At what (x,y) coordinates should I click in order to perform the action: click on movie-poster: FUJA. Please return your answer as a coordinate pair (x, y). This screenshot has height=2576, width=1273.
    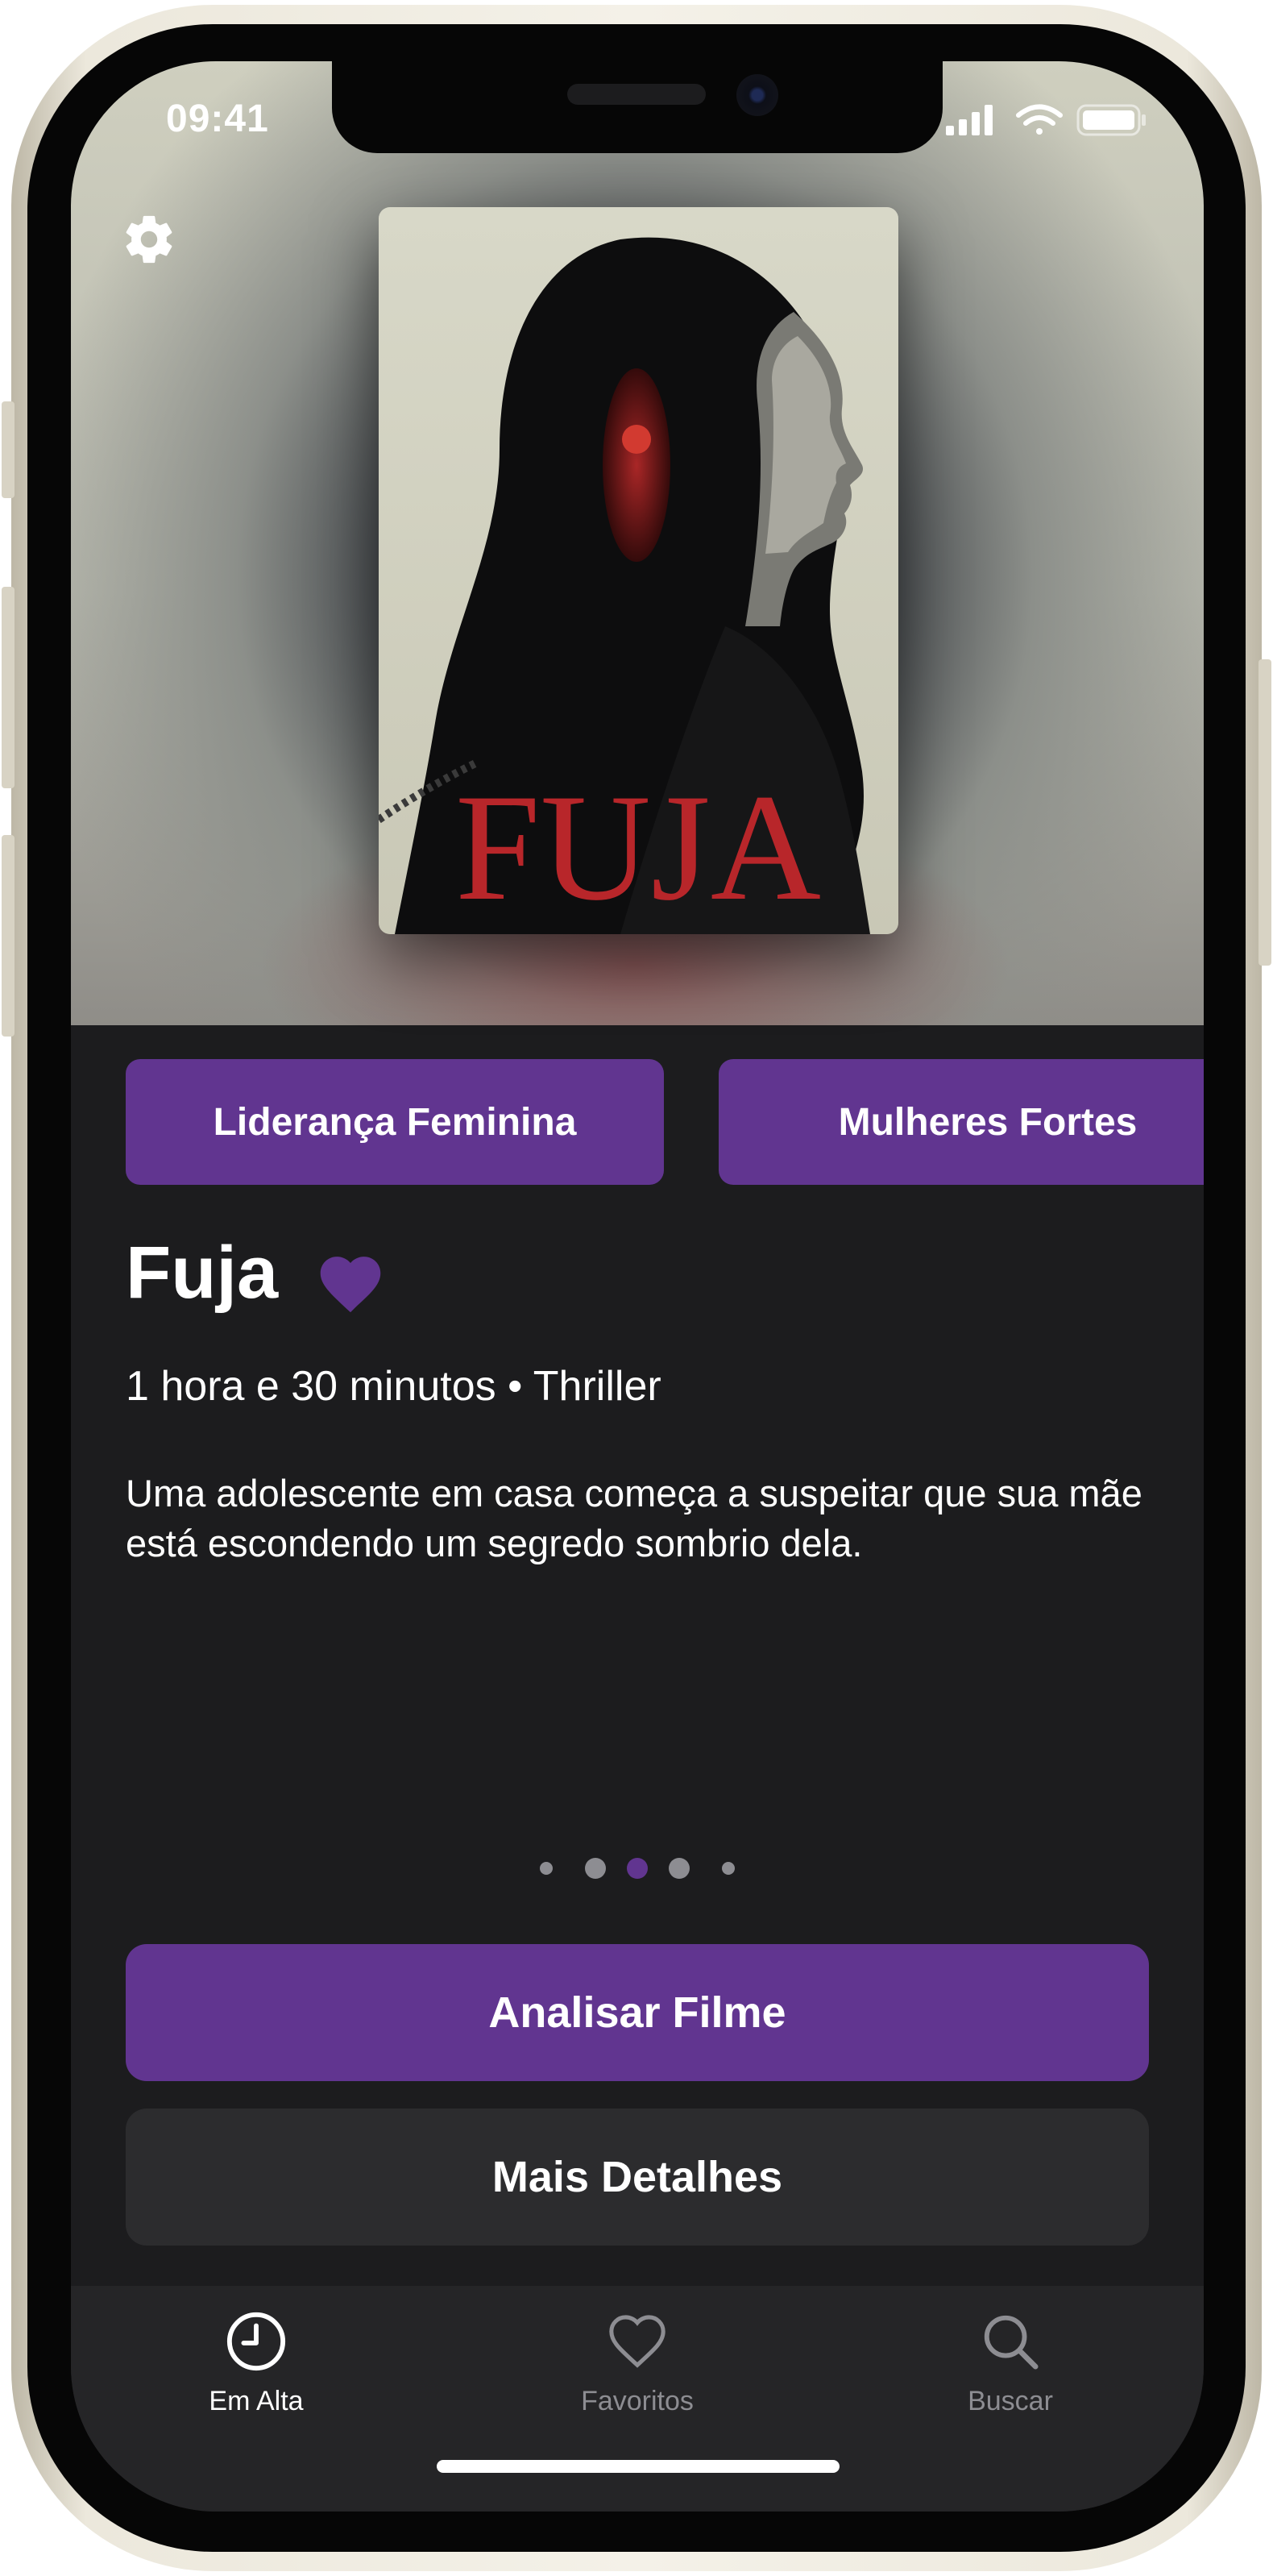
    Looking at the image, I should click on (638, 570).